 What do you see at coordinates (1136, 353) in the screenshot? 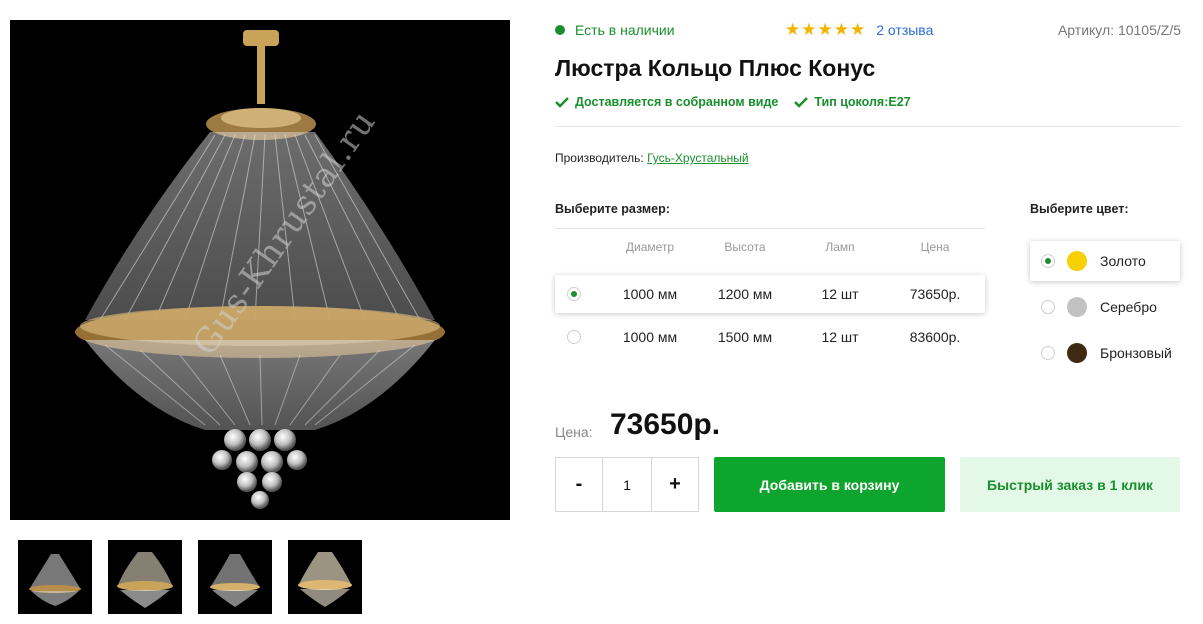
I see `color-name: Бронзовый` at bounding box center [1136, 353].